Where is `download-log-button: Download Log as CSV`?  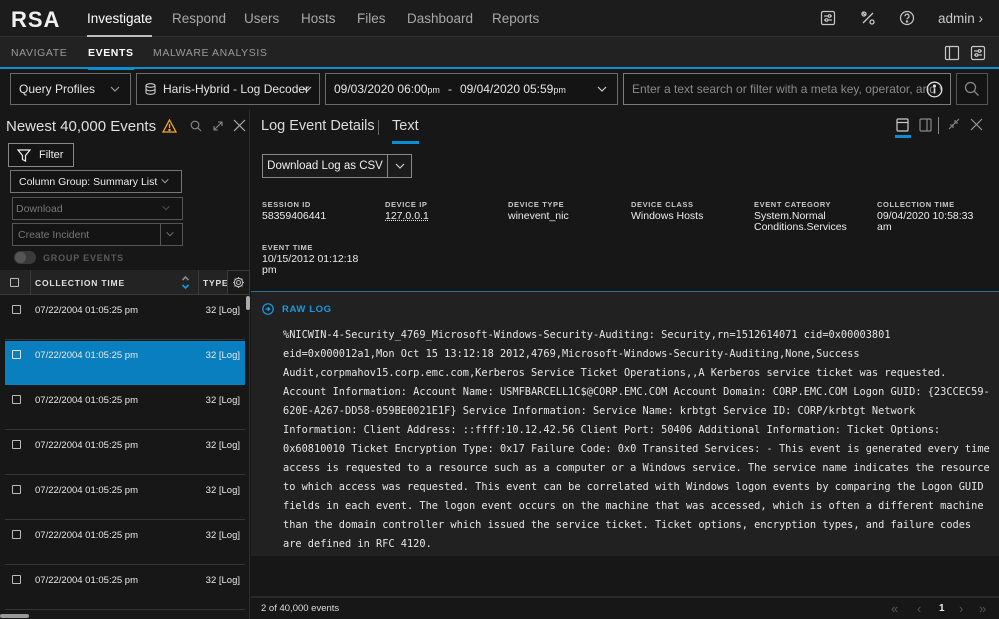
download-log-button: Download Log as CSV is located at coordinates (337, 166).